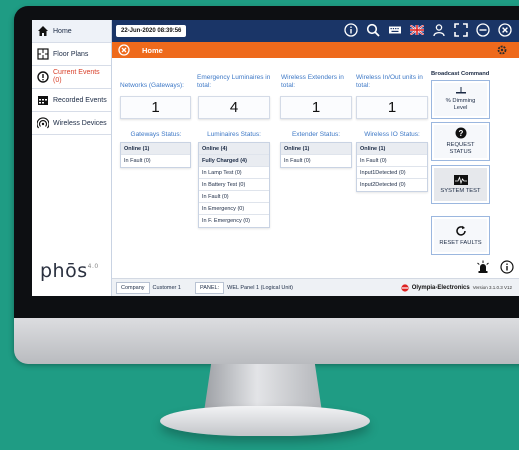 This screenshot has height=450, width=519. Describe the element at coordinates (392, 134) in the screenshot. I see `wireless-io-status-title: Wireless IO Status:` at that location.